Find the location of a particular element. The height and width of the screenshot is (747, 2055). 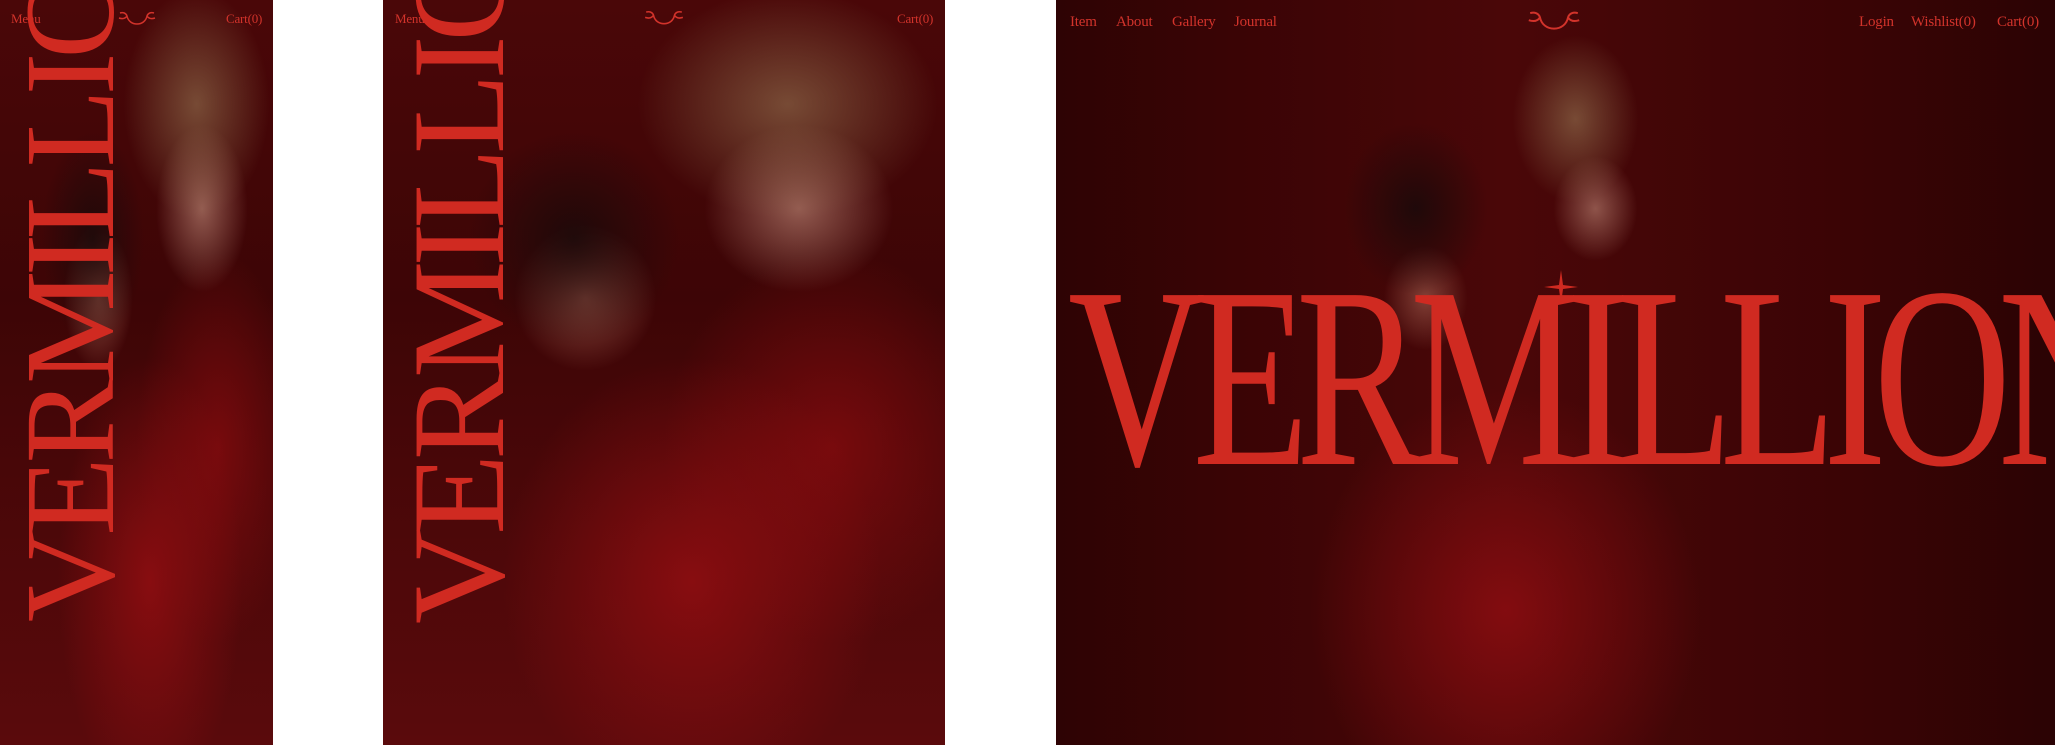

nav-item-about: About is located at coordinates (1134, 22).